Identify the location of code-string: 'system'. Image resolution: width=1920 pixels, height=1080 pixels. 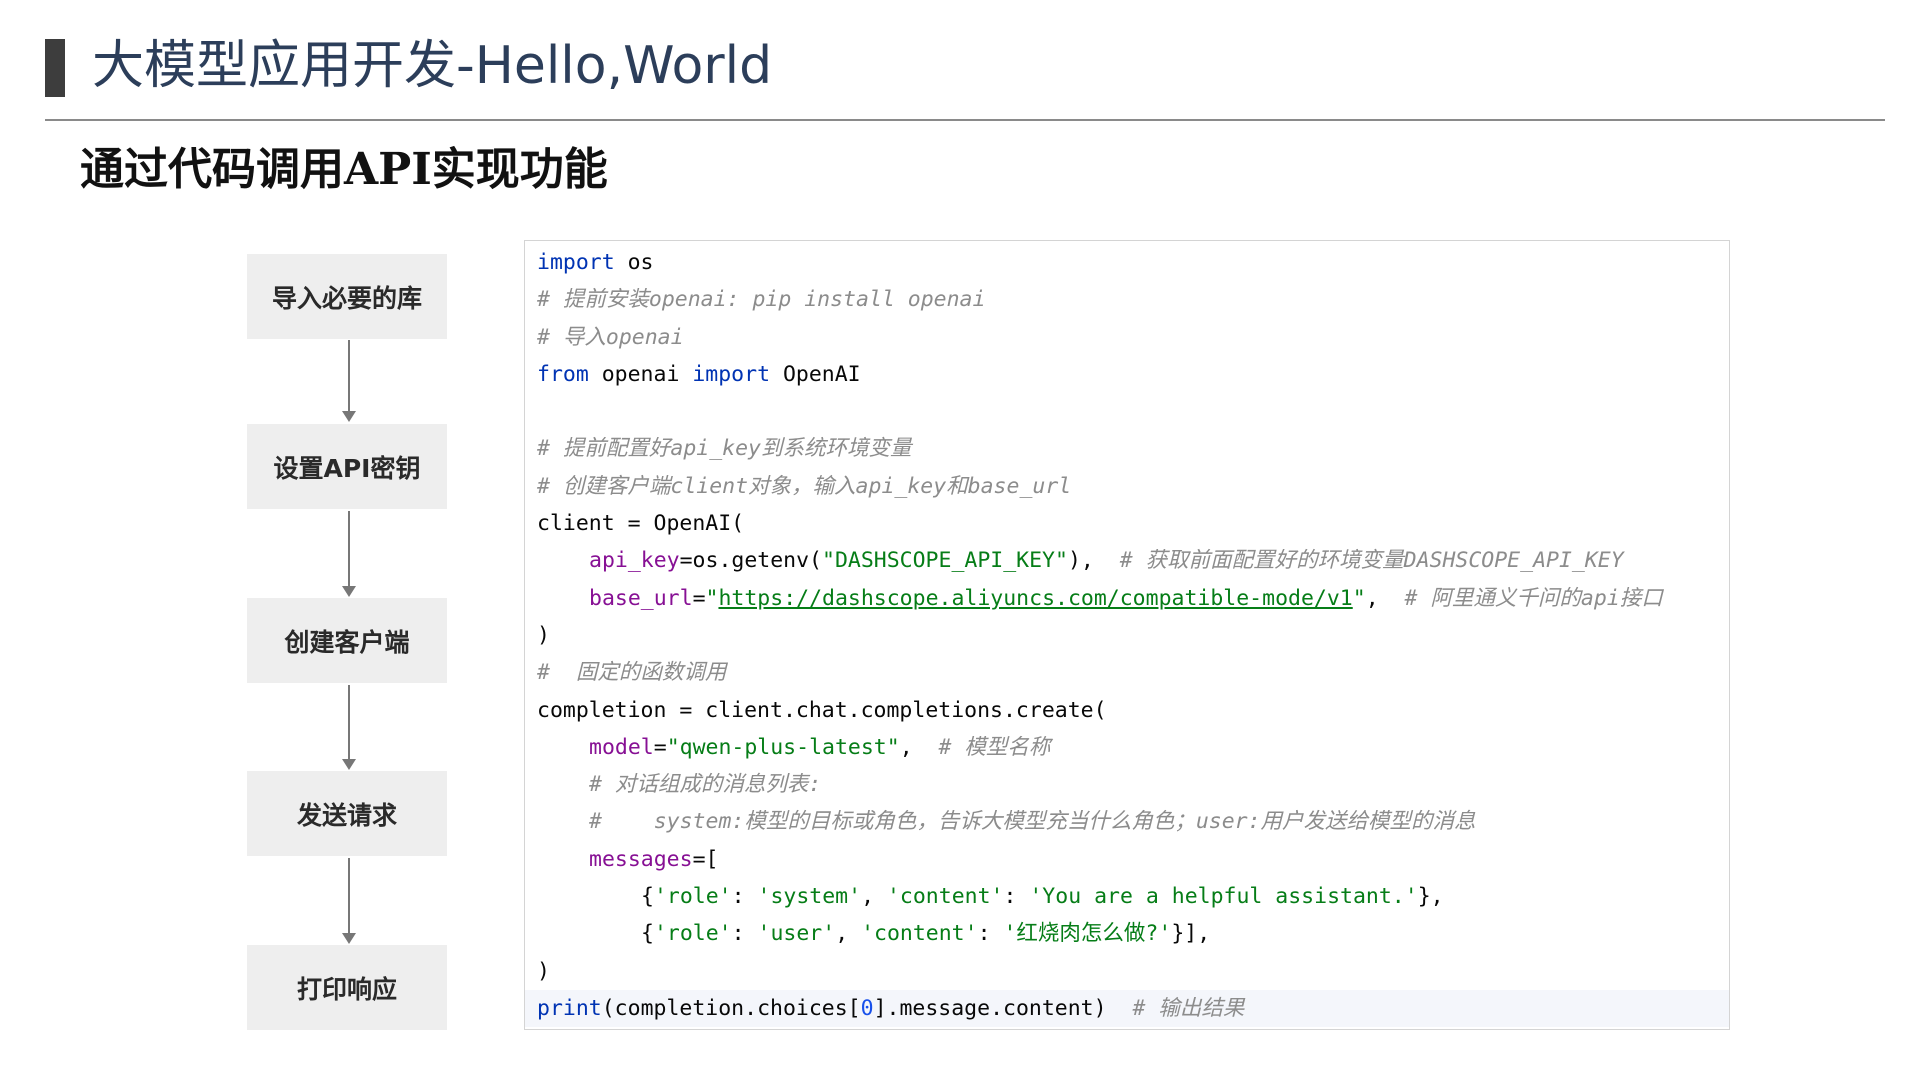
(809, 897).